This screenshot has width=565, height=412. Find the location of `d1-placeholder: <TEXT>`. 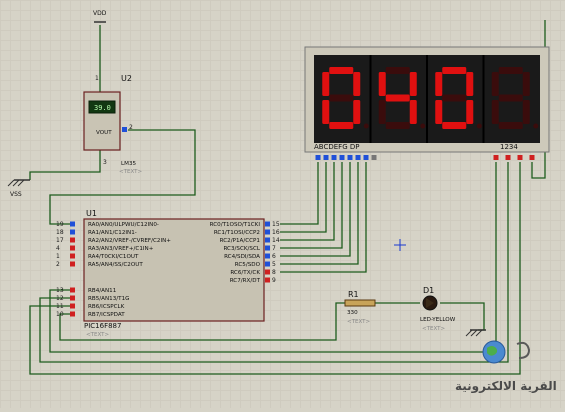

d1-placeholder: <TEXT> is located at coordinates (433, 329).